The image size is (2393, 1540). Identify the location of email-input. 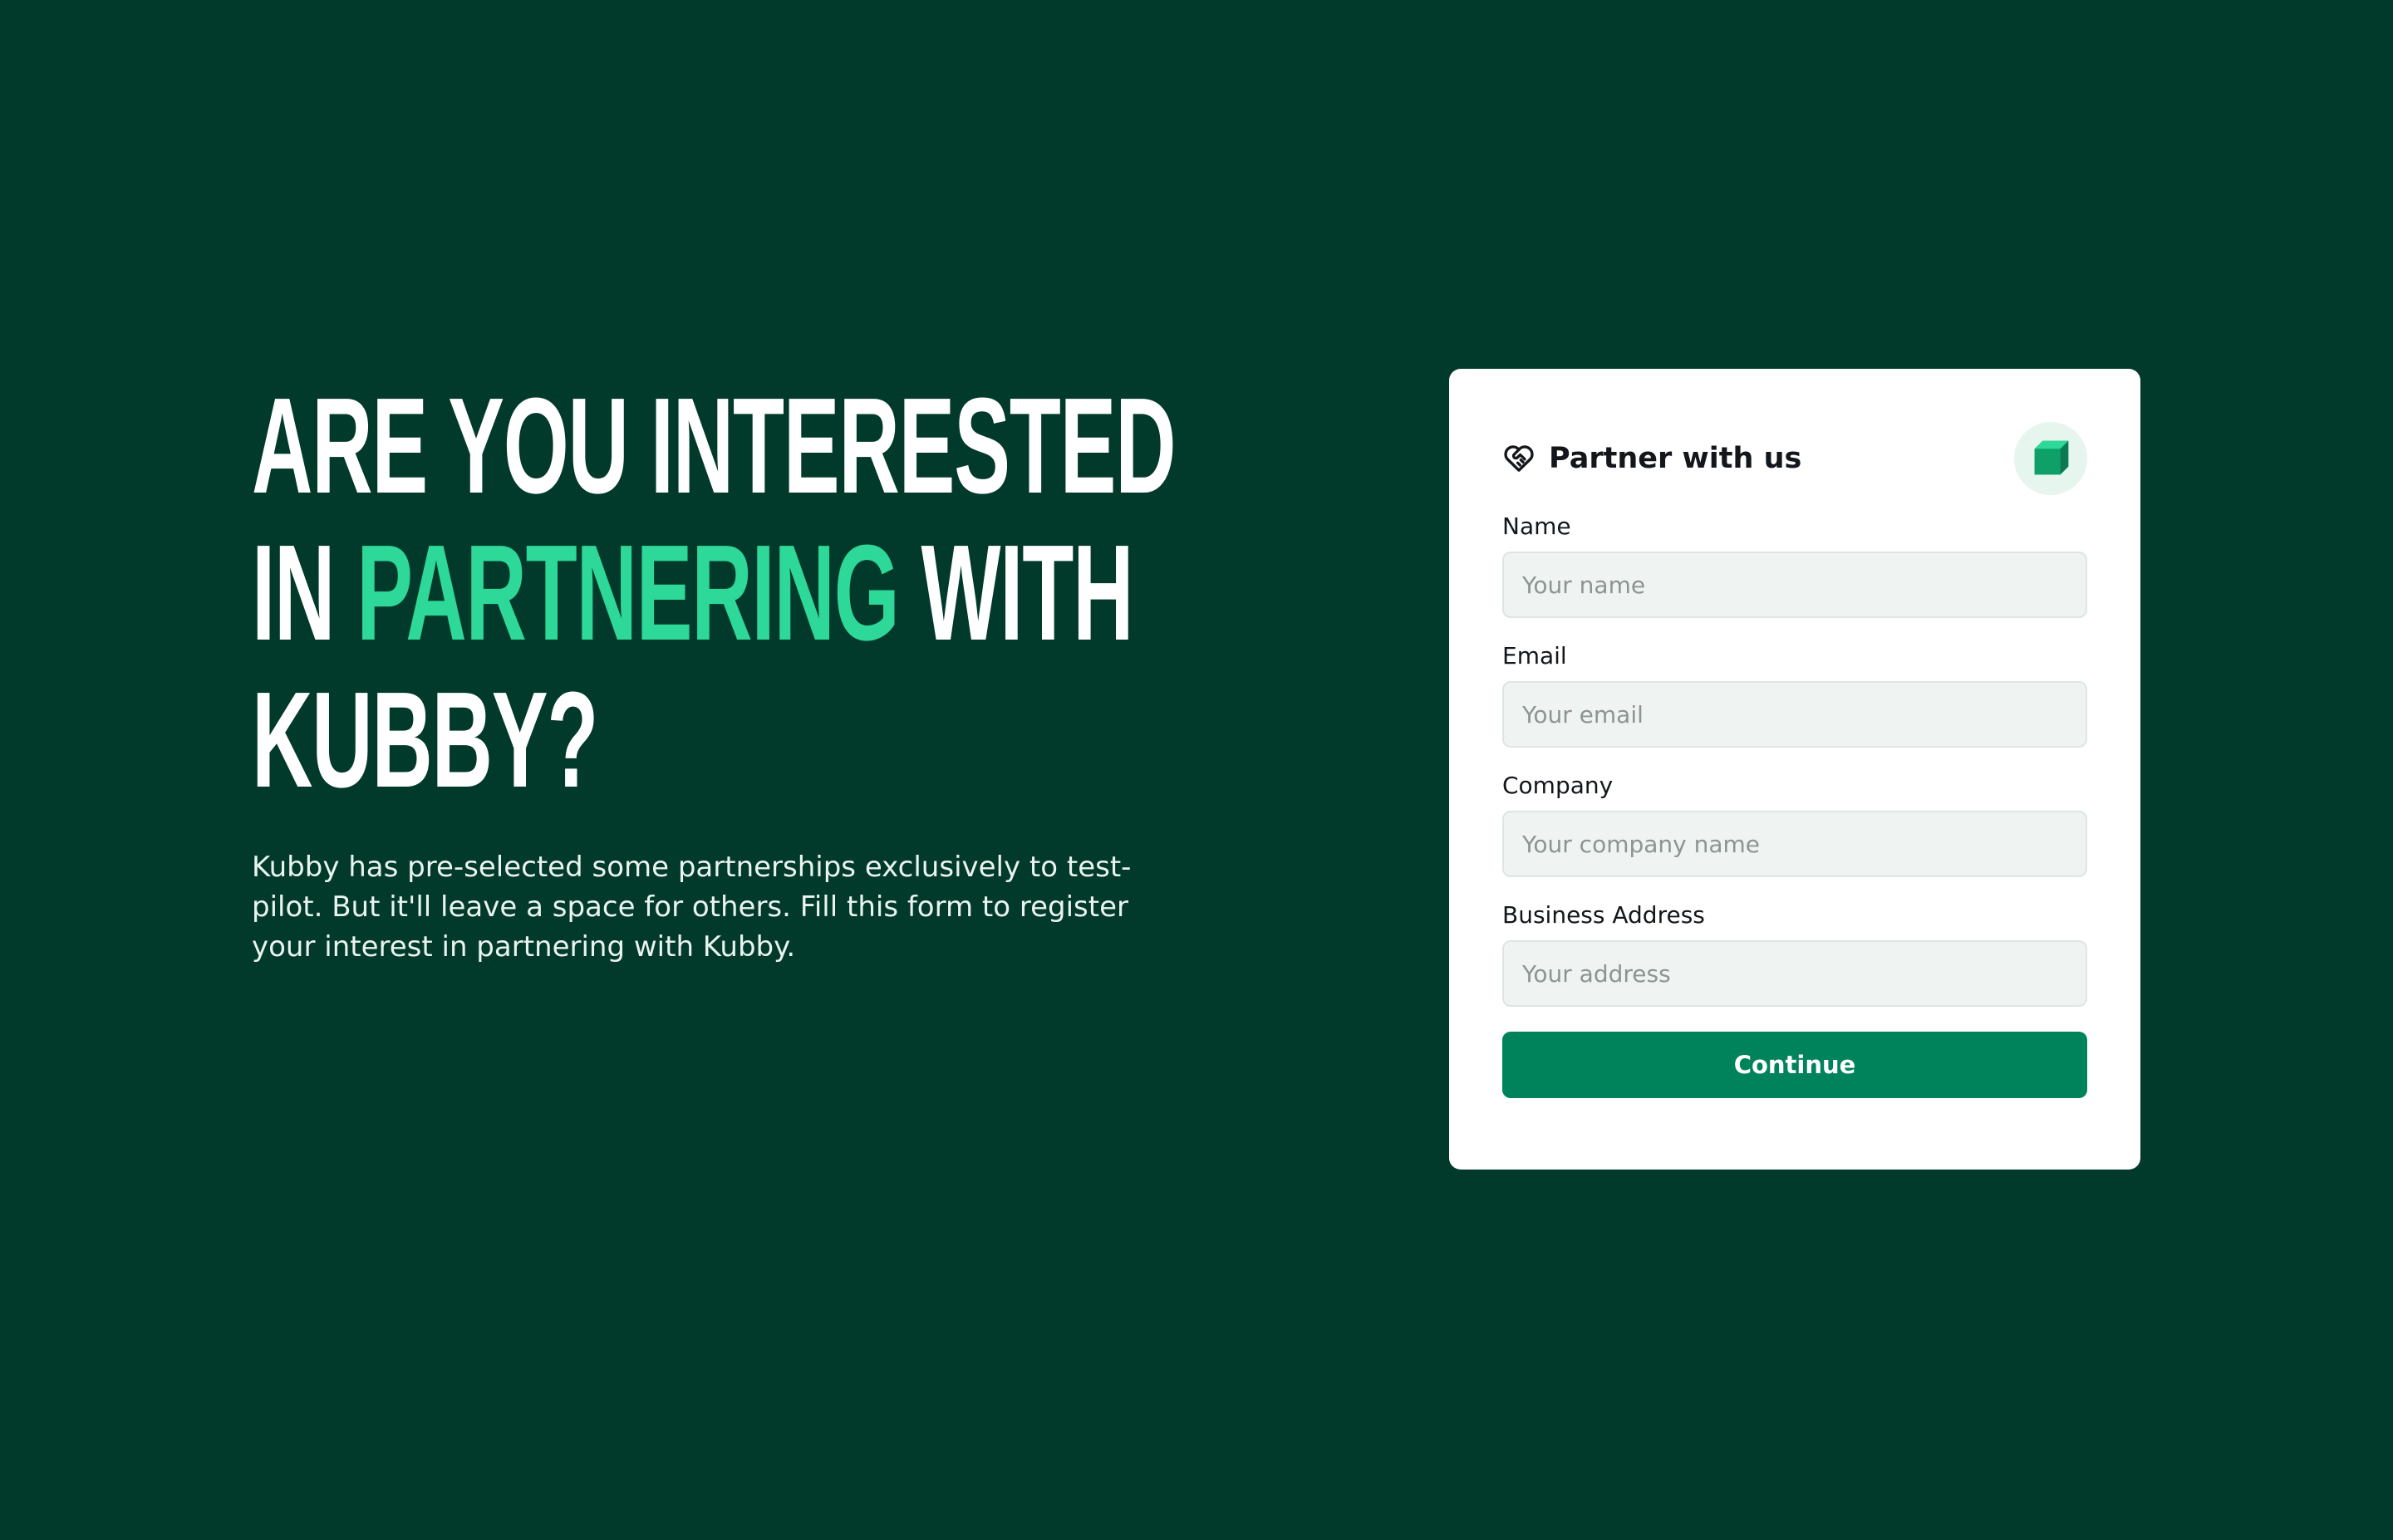
(1794, 714).